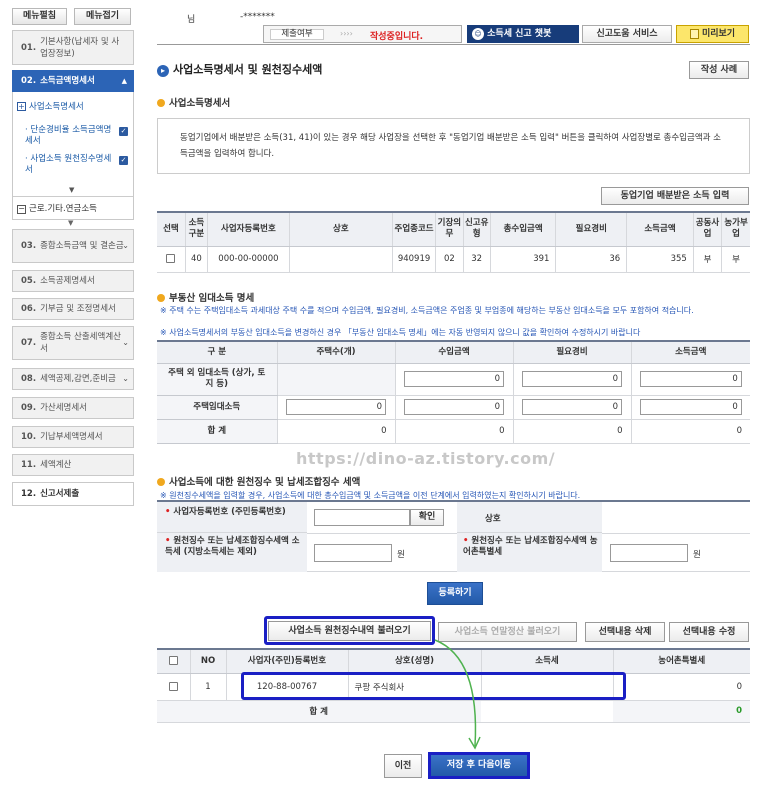 The height and width of the screenshot is (789, 757). Describe the element at coordinates (21, 209) in the screenshot. I see `minus-icon: −` at that location.